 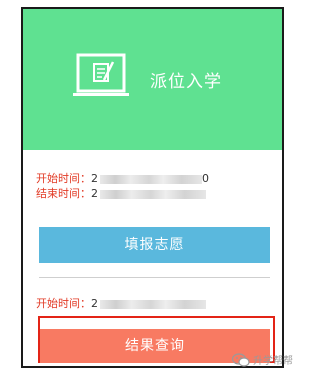 What do you see at coordinates (205, 178) in the screenshot?
I see `start-time-value-tail: 0` at bounding box center [205, 178].